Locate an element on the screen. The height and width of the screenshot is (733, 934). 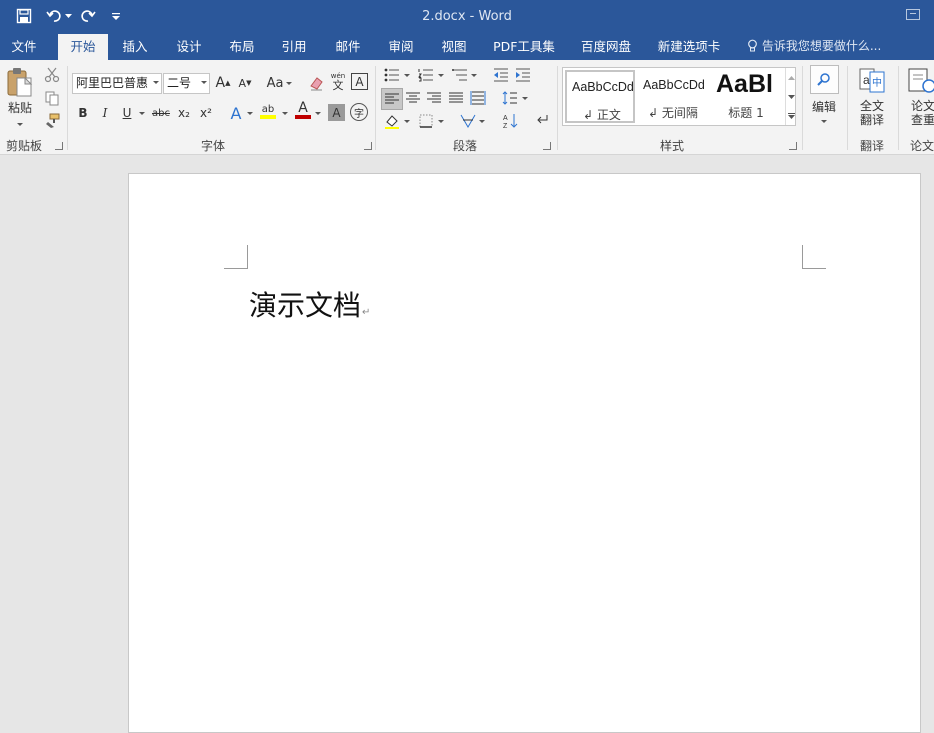
styles-dialog-launcher-icon is located at coordinates (793, 146).